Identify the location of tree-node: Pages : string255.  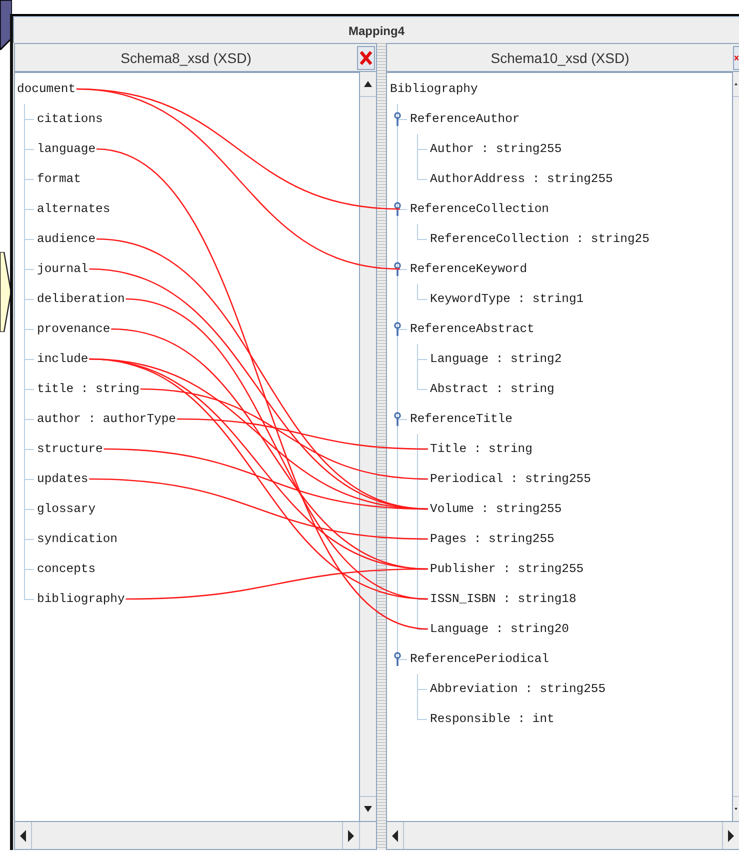
(492, 539).